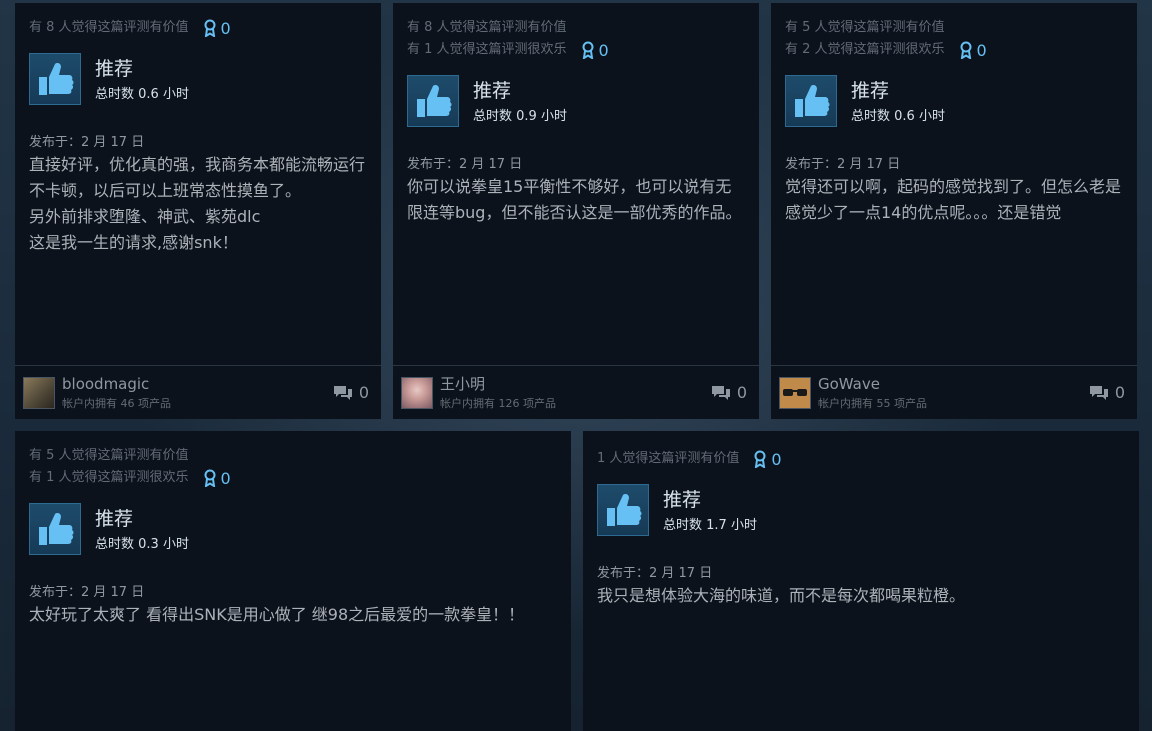 This screenshot has height=731, width=1152. Describe the element at coordinates (576, 101) in the screenshot. I see `recommendation: 推荐 总时数 0.9 小时` at that location.